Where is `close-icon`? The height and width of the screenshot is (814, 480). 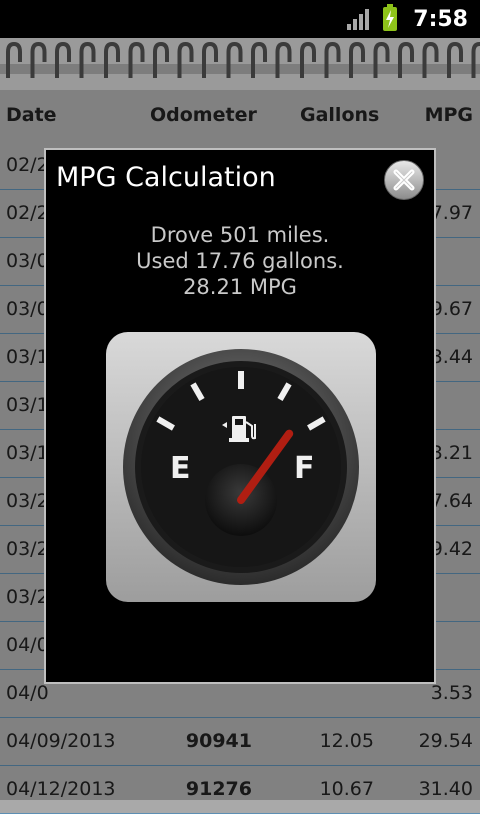 close-icon is located at coordinates (404, 180).